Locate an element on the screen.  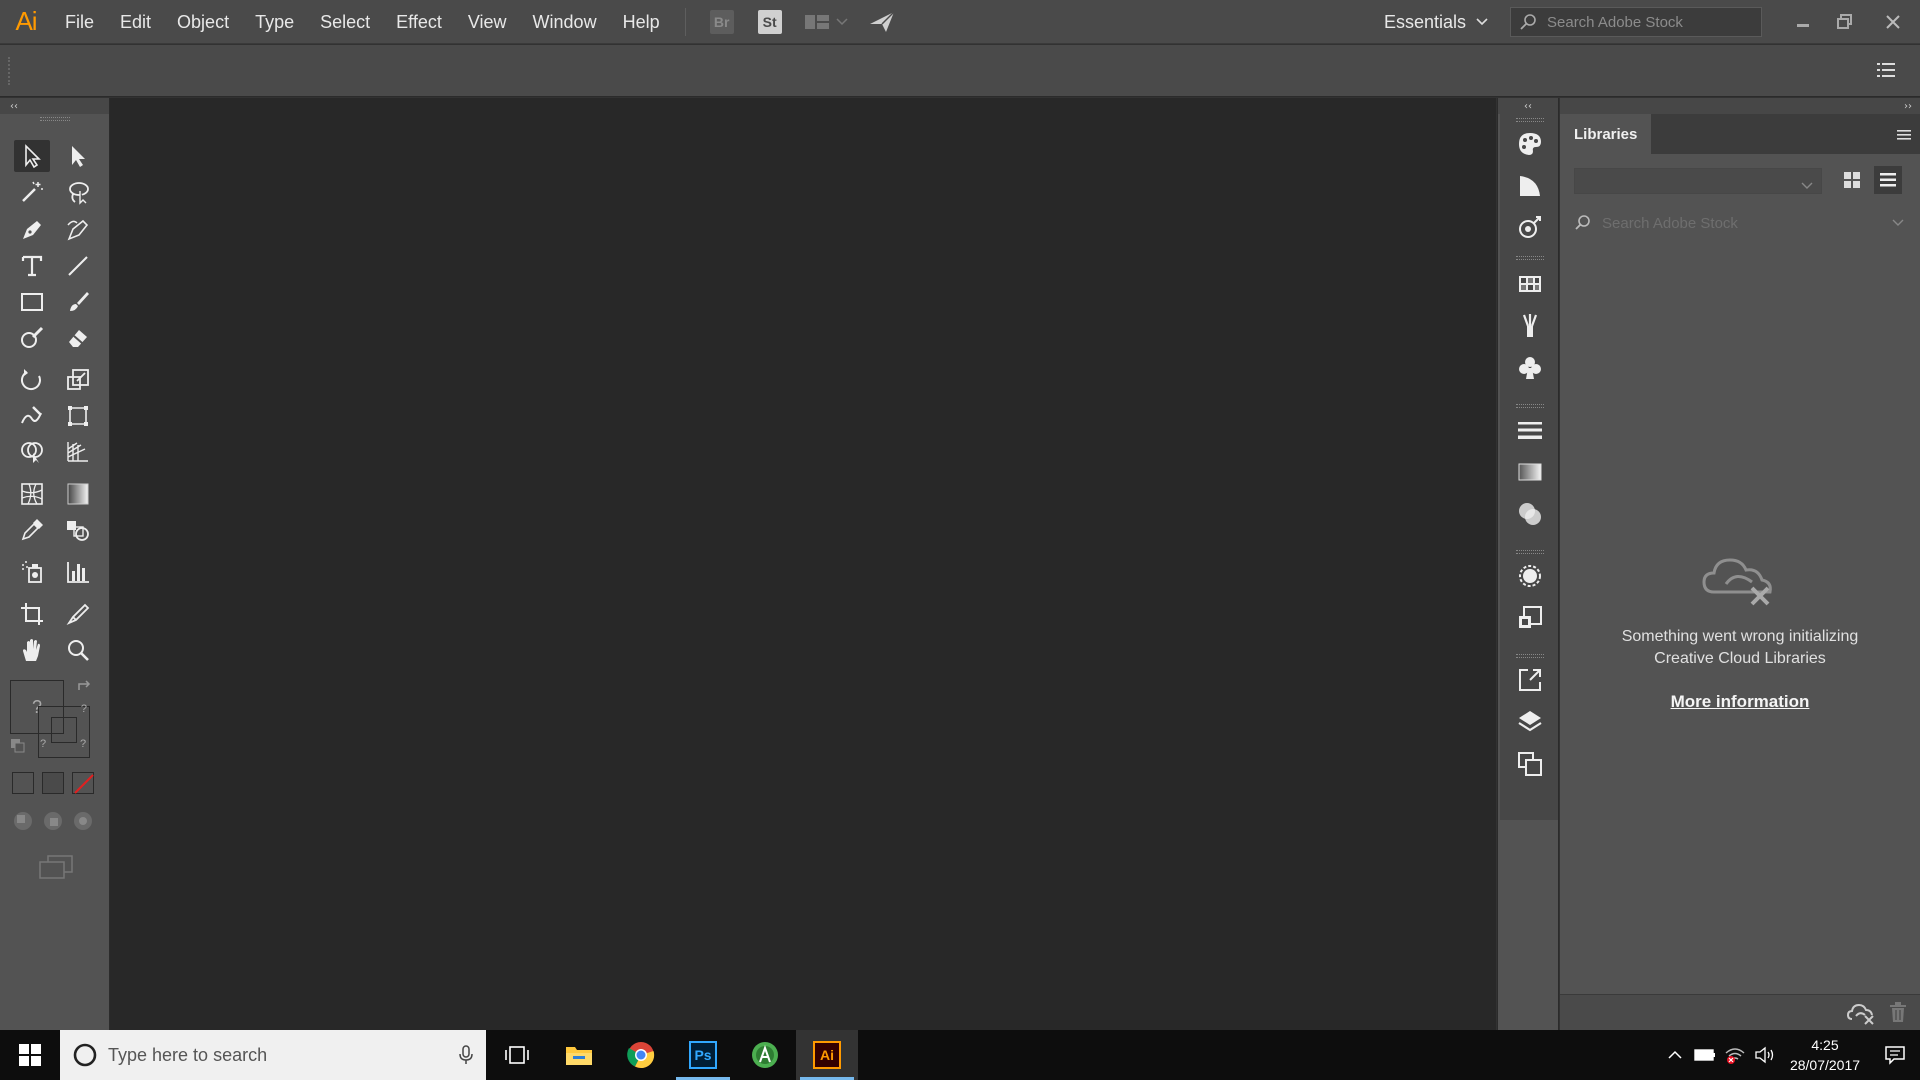
eyedropper-tool is located at coordinates (32, 530).